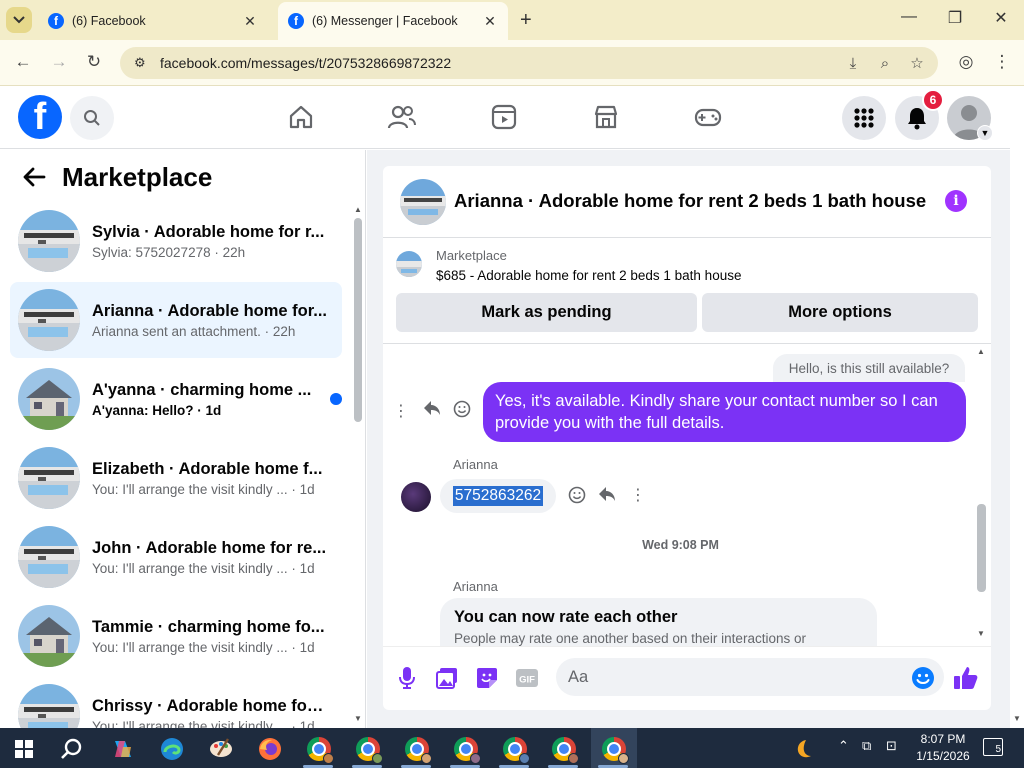 This screenshot has height=768, width=1024. I want to click on clock-date: 1/15/2026, so click(943, 756).